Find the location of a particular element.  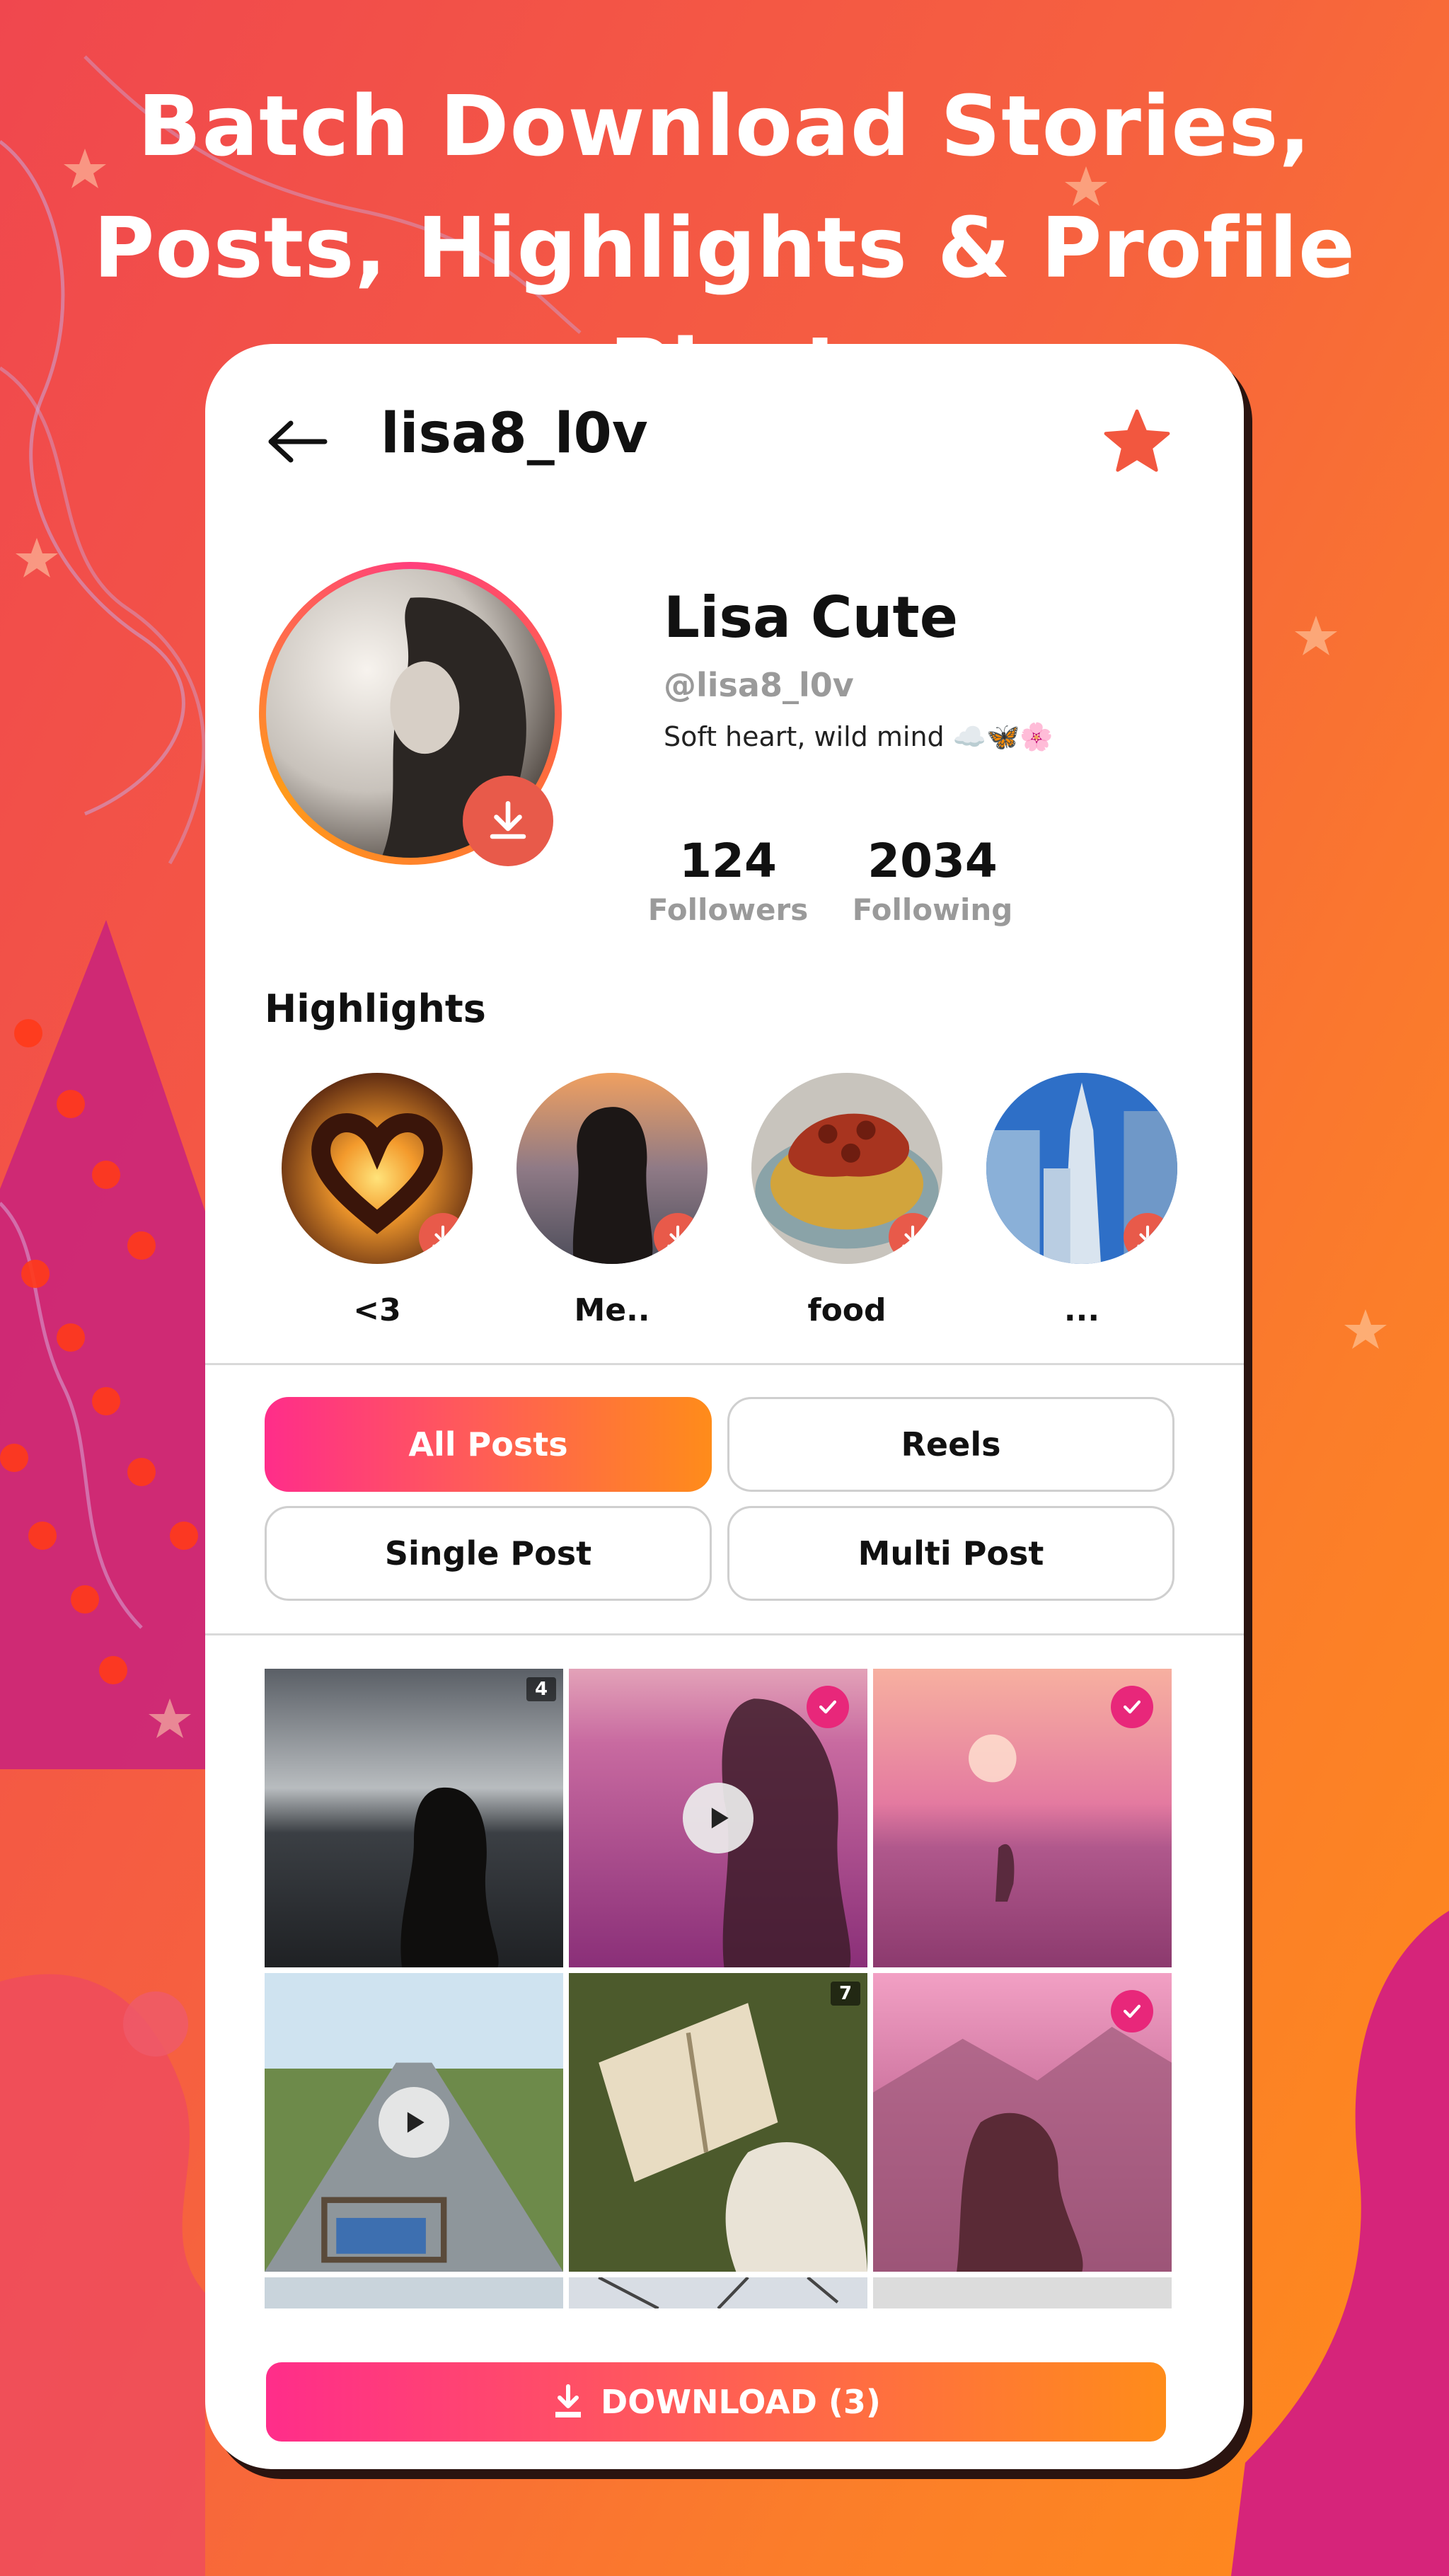

header-username: lisa8_l0v is located at coordinates (514, 434).